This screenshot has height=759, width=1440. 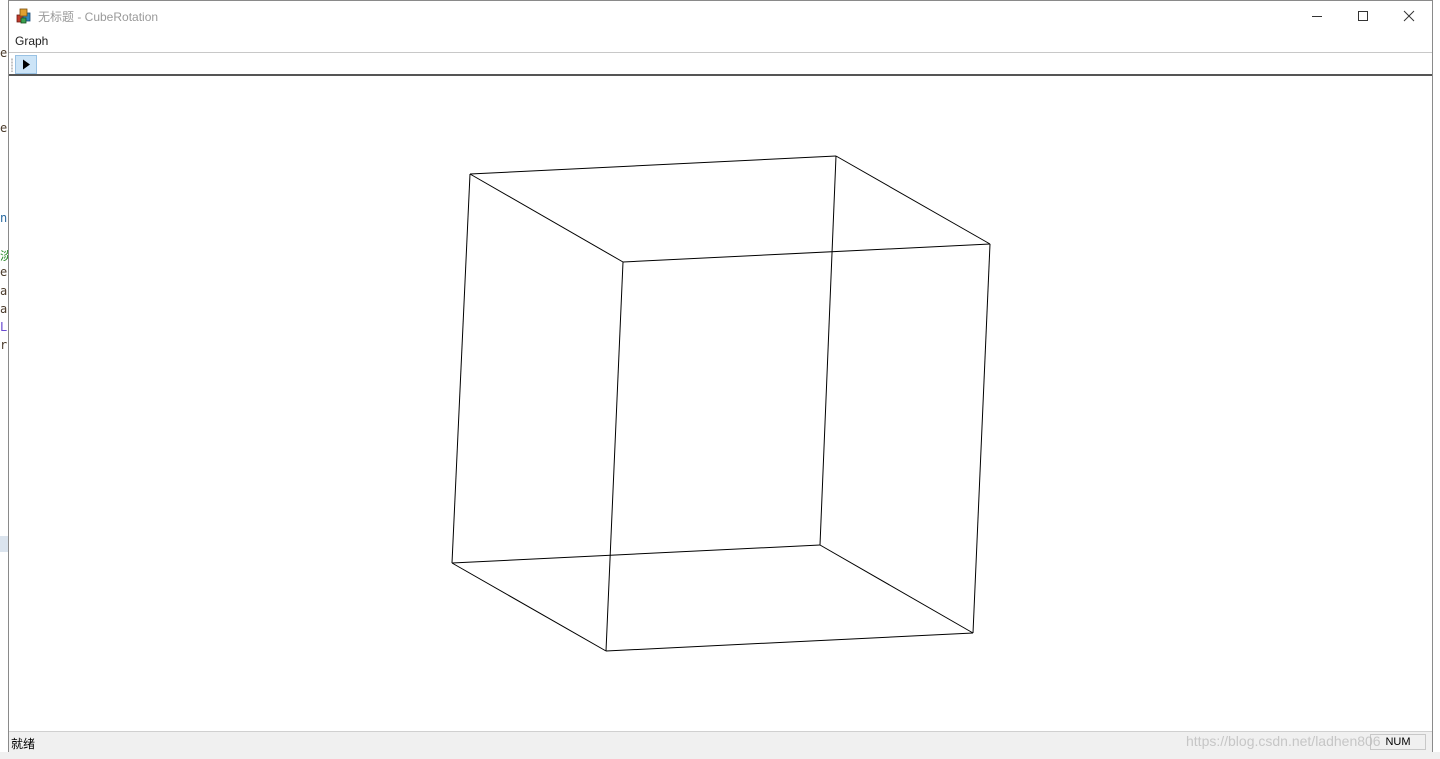 I want to click on minimize-icon, so click(x=1317, y=16).